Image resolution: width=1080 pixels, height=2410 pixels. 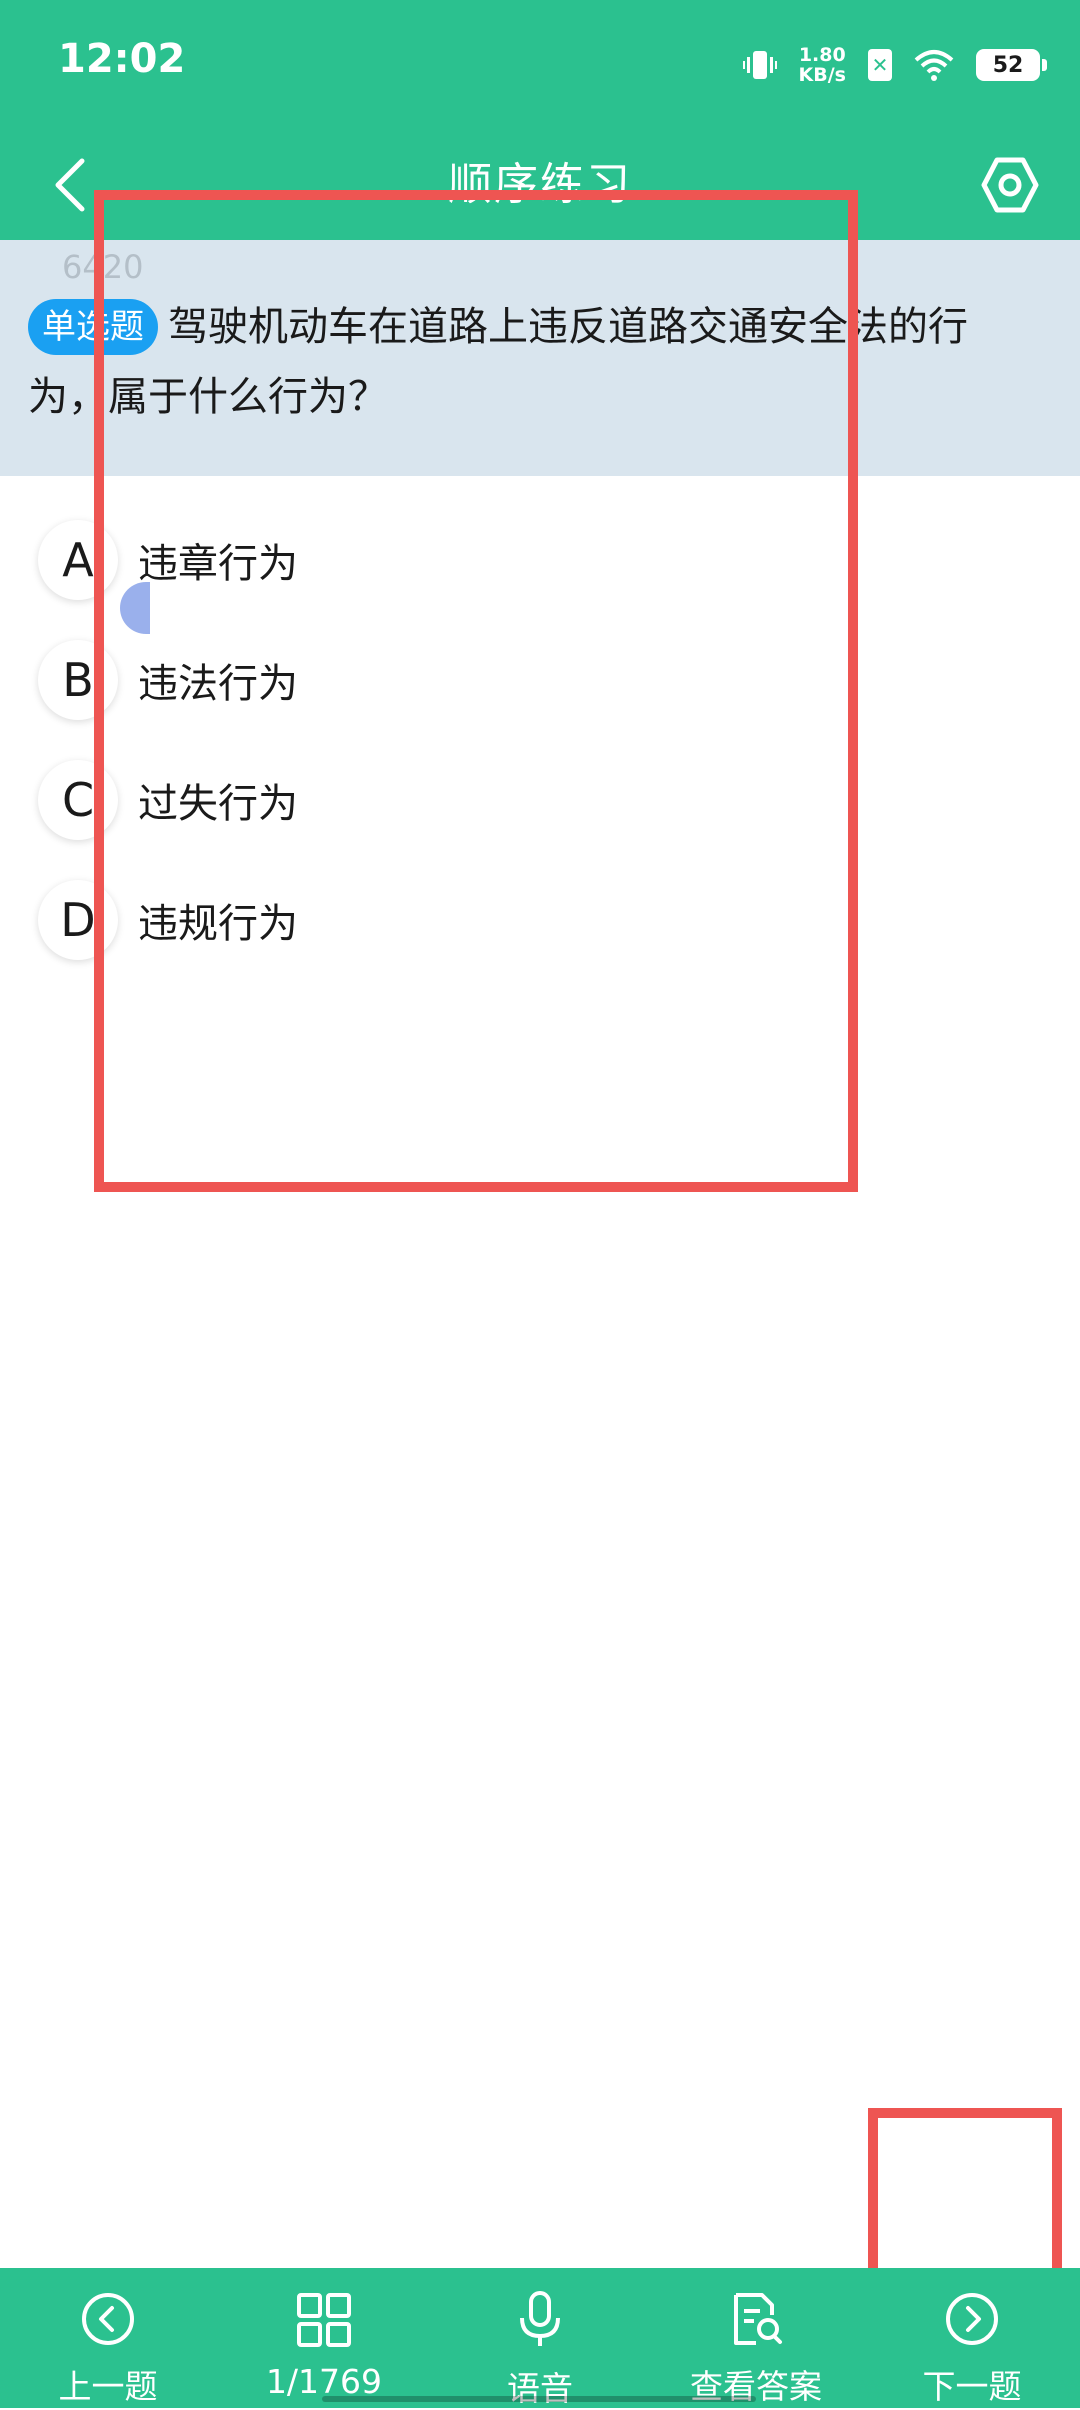 What do you see at coordinates (540, 2388) in the screenshot?
I see `voice-label: 语音` at bounding box center [540, 2388].